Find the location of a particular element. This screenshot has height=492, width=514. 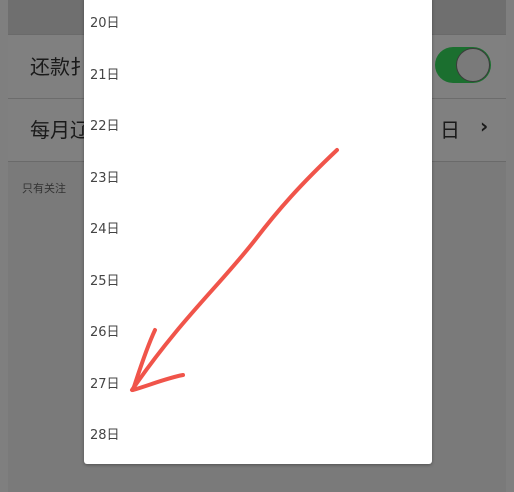

chevron-right-icon: › is located at coordinates (484, 126).